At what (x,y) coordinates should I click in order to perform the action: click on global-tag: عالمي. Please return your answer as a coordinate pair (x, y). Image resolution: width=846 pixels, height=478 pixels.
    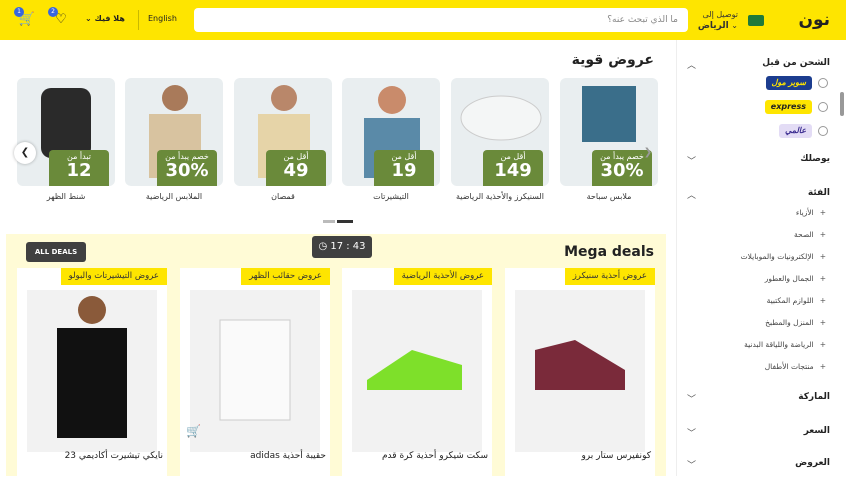
    Looking at the image, I should click on (795, 131).